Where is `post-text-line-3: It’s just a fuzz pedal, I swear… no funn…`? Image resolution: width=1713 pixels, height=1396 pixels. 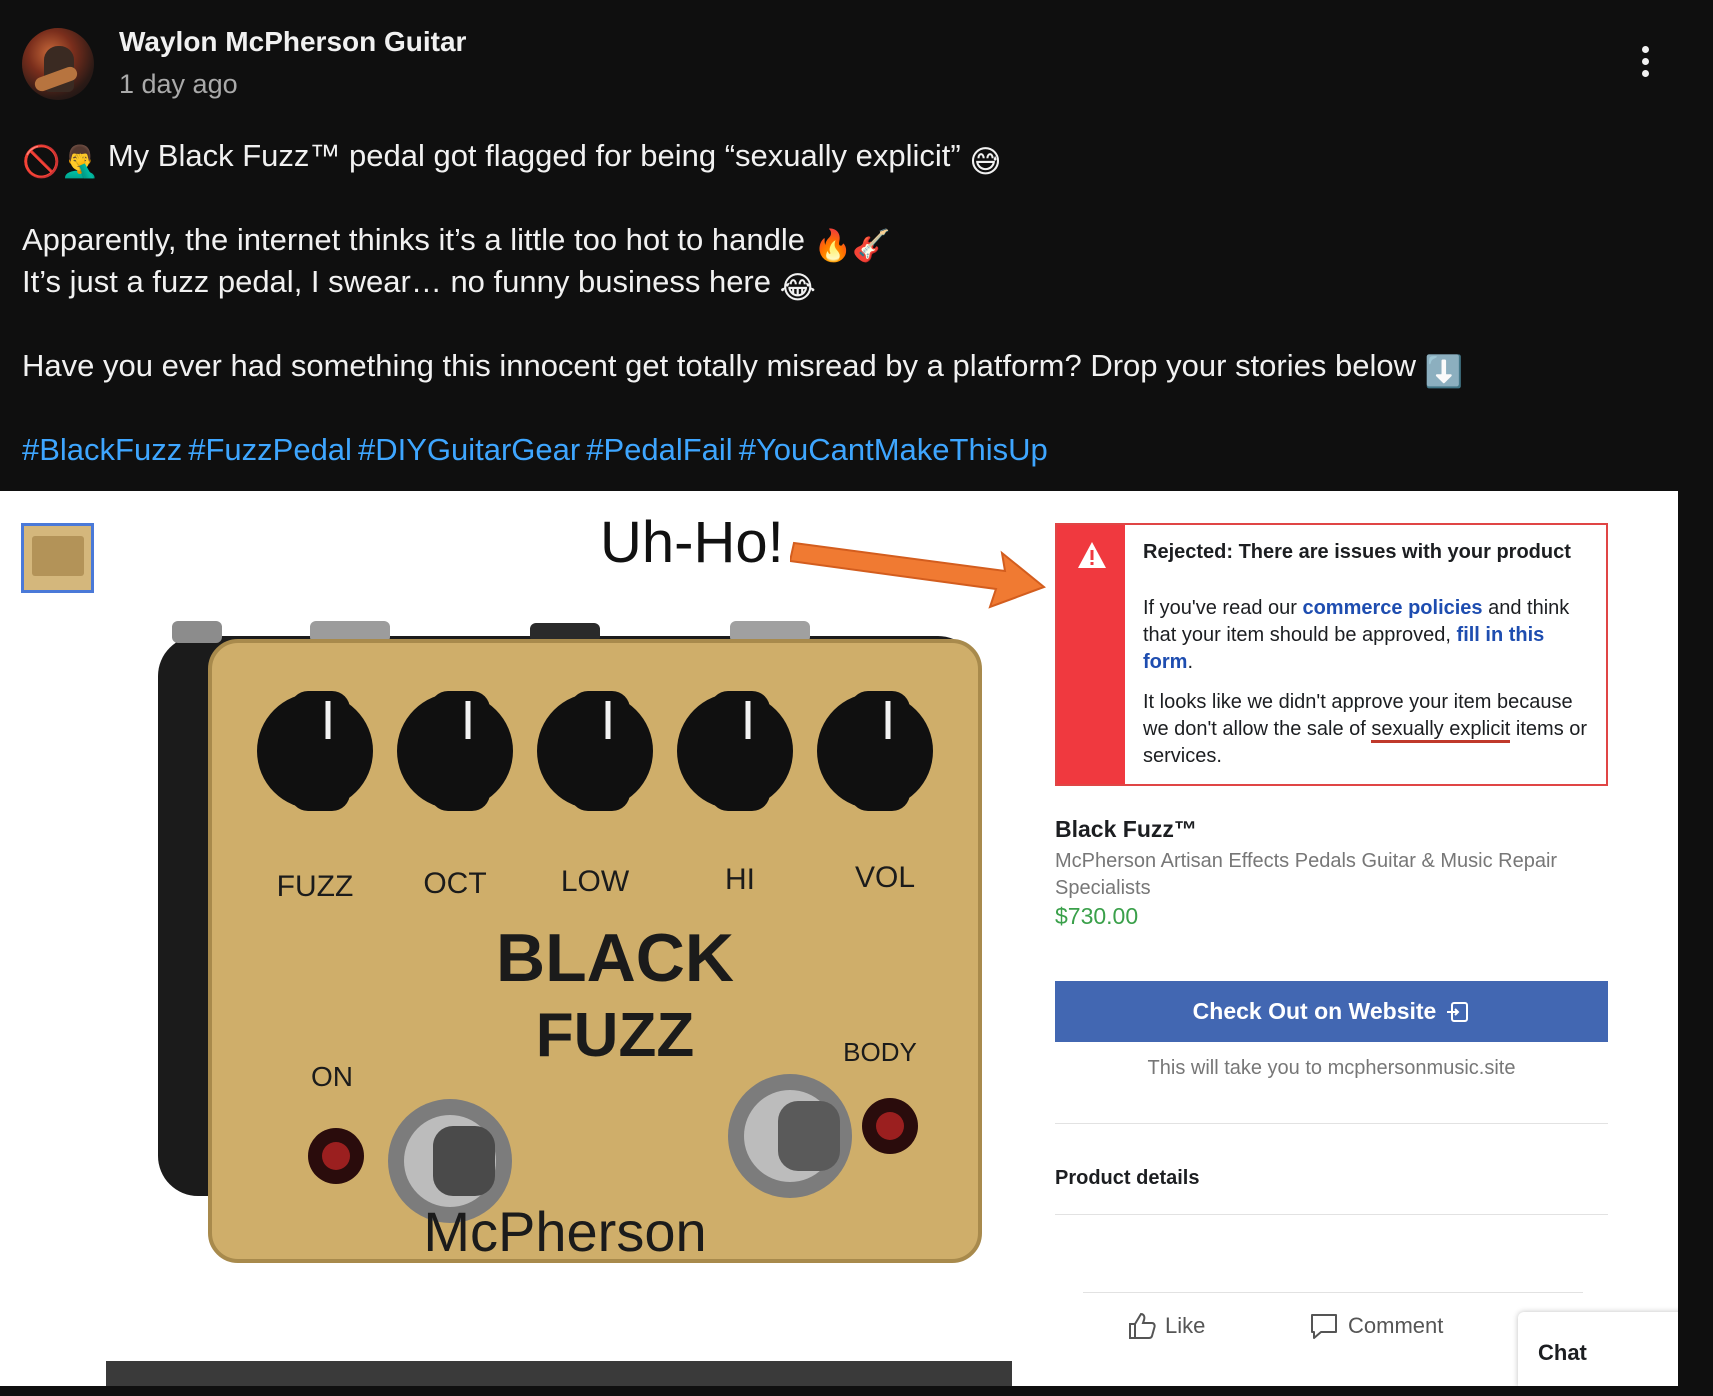 post-text-line-3: It’s just a fuzz pedal, I swear… no funn… is located at coordinates (396, 281).